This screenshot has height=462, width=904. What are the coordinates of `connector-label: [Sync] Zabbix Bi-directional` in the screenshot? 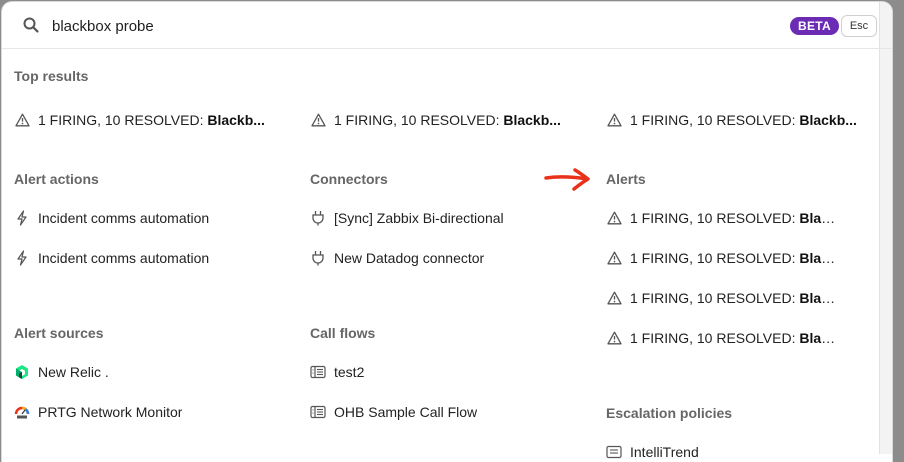 It's located at (419, 218).